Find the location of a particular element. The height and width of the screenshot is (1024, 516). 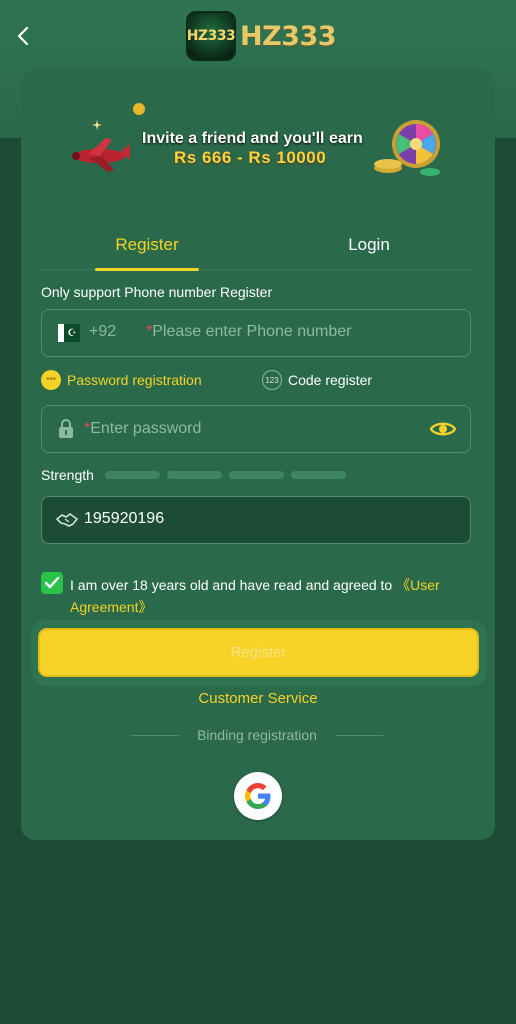

airplane-icon is located at coordinates (101, 155).